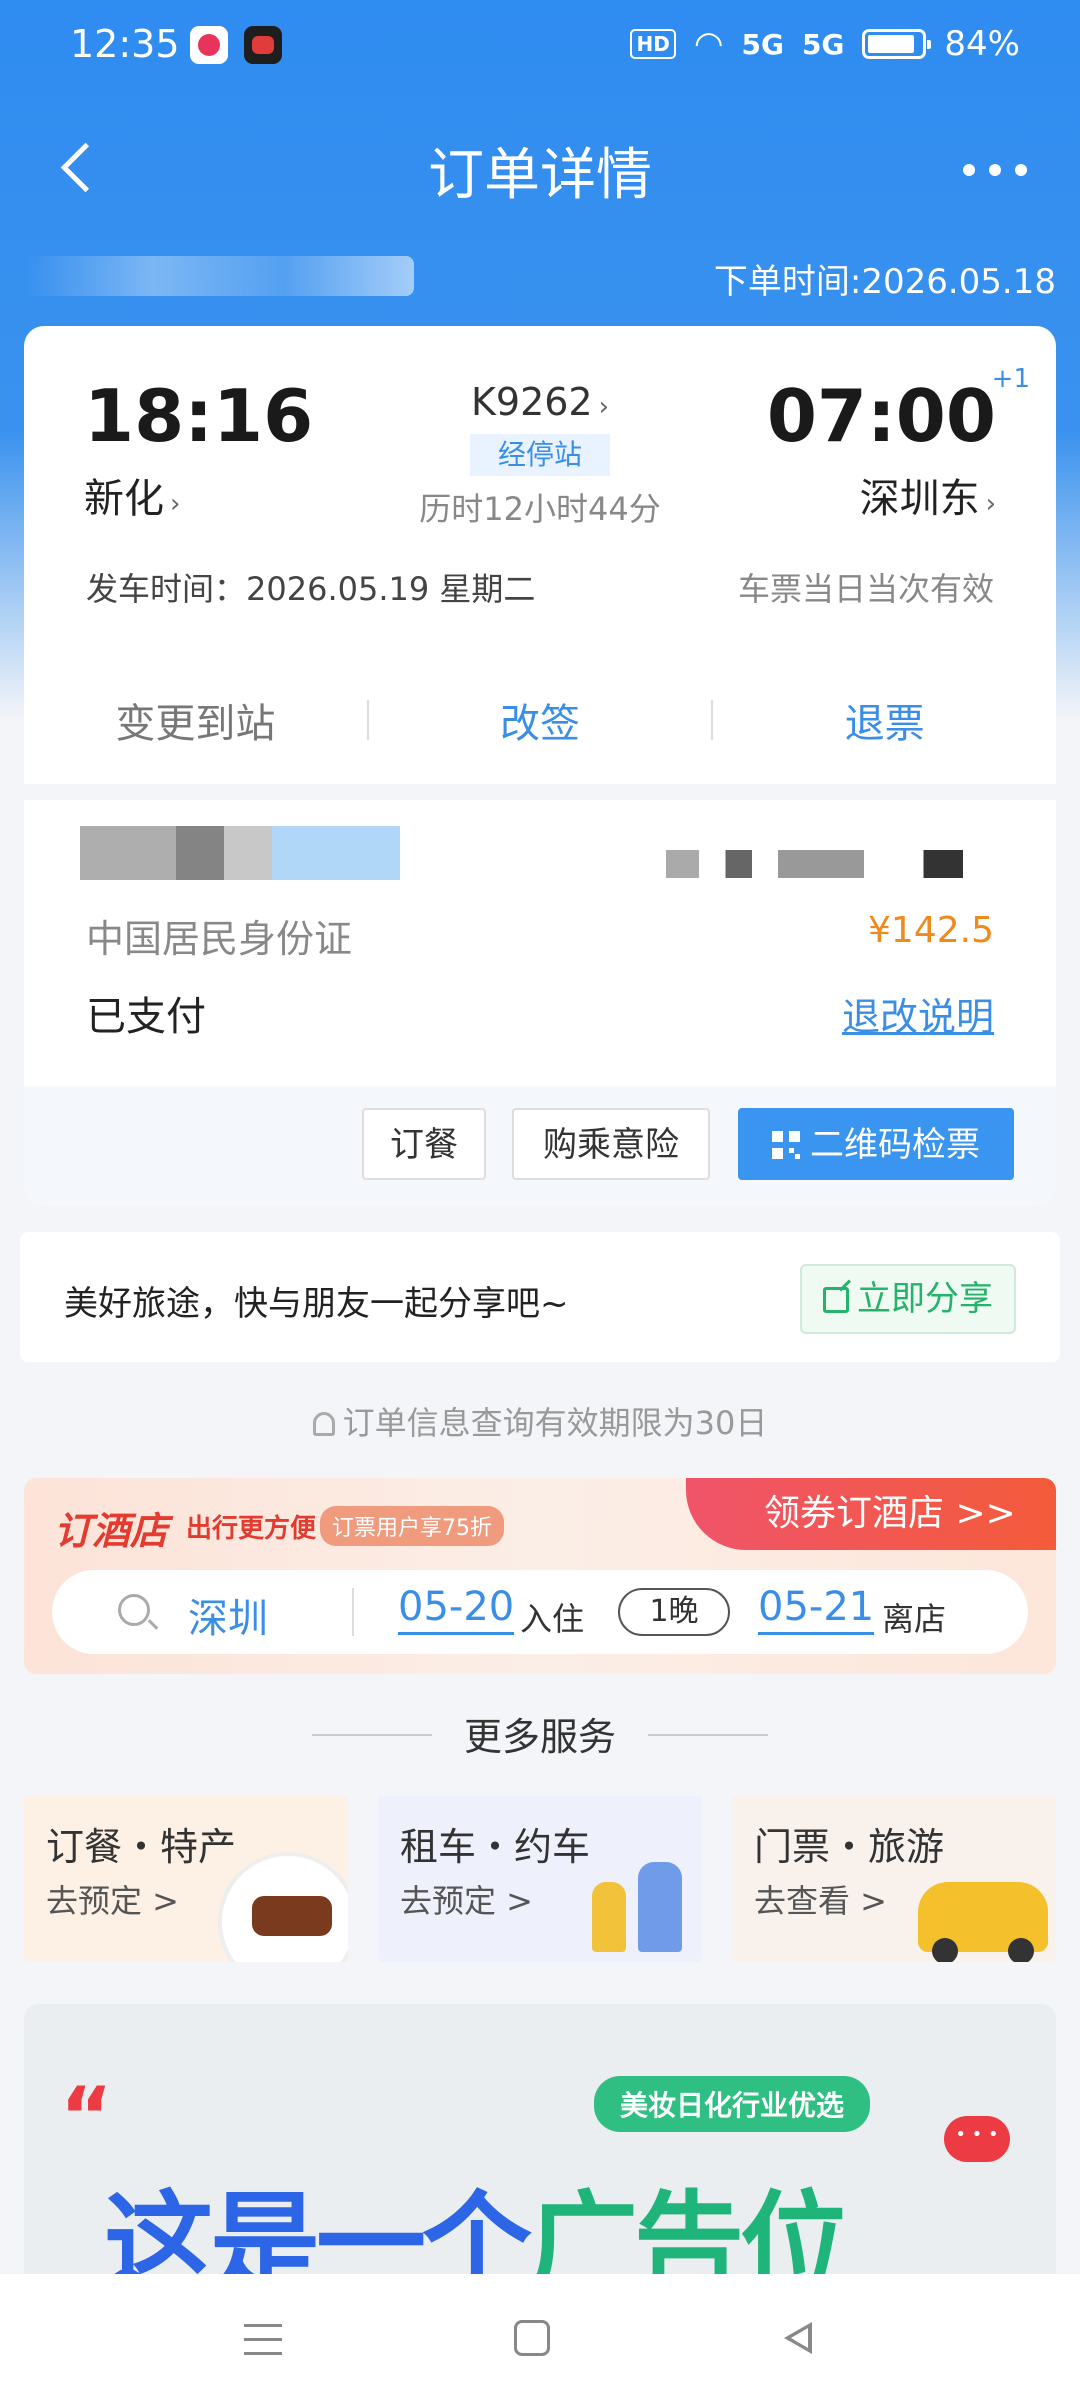 The image size is (1080, 2408). I want to click on chevron-right-icon: ›, so click(604, 407).